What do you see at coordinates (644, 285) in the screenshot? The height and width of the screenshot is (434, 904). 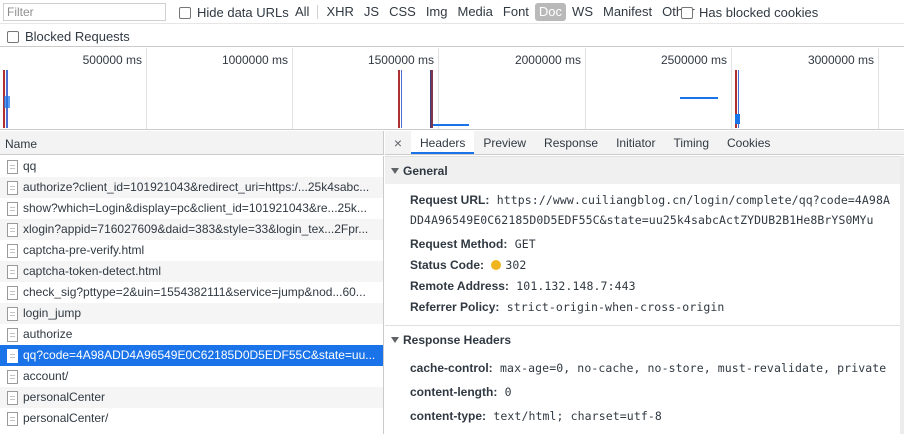 I see `remote-address-row: Remote Address: 101.132.148.7:443` at bounding box center [644, 285].